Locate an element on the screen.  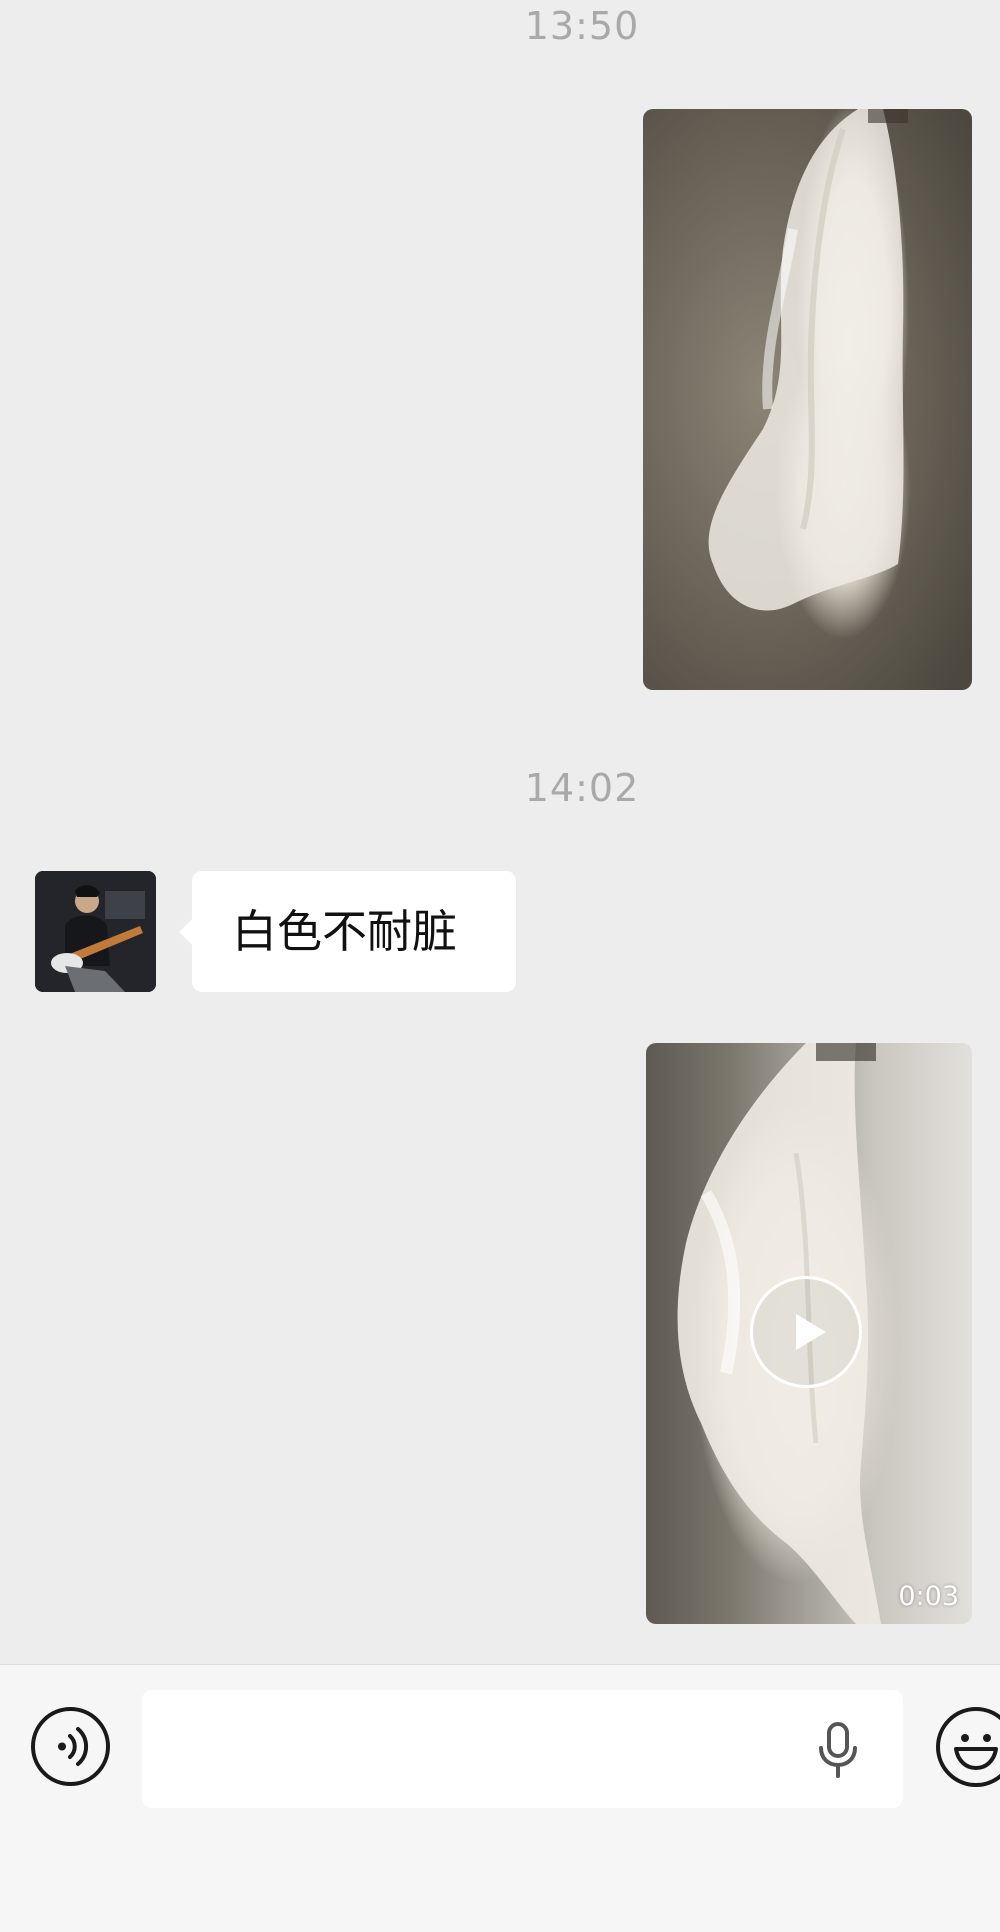
sent-video-message: 0:03 is located at coordinates (809, 1333).